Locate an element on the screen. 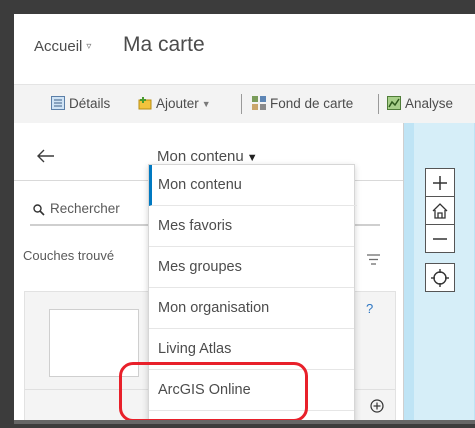  menu-item-my-organization: Mon organisation is located at coordinates (251, 308).